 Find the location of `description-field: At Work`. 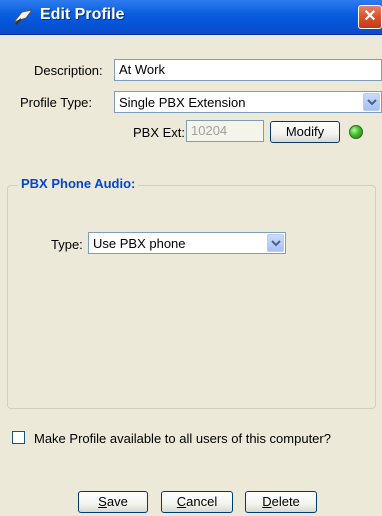

description-field: At Work is located at coordinates (248, 70).